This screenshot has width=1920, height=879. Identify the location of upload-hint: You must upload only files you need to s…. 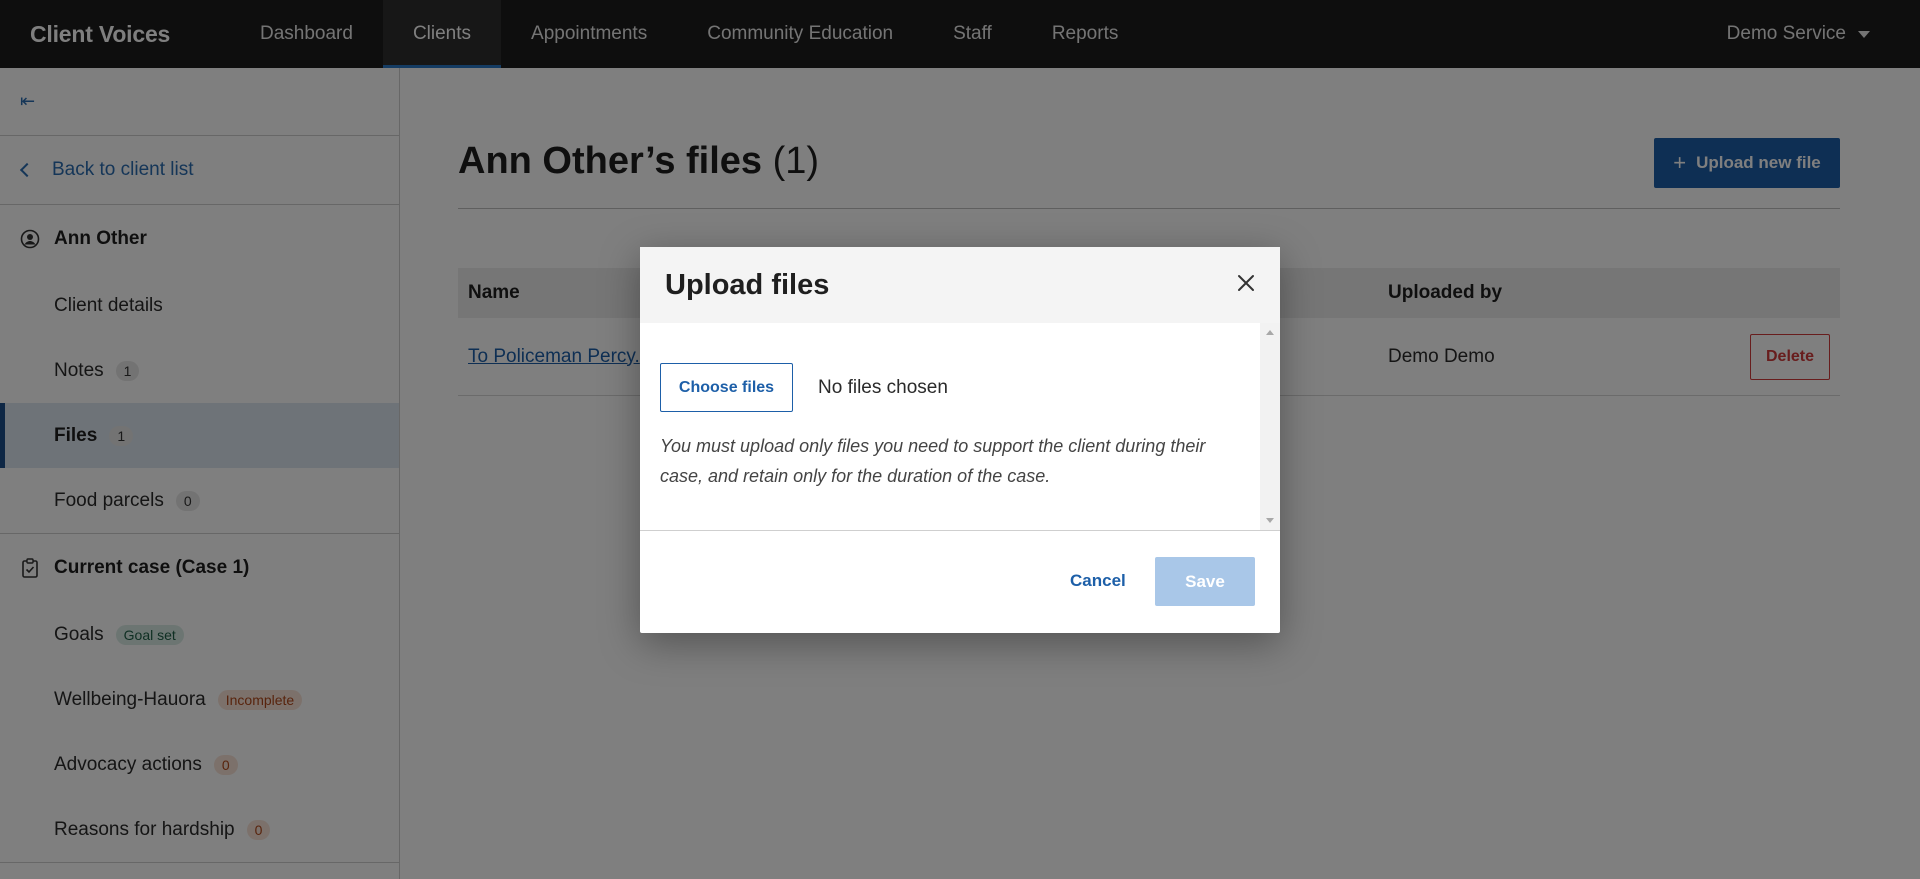
(933, 461).